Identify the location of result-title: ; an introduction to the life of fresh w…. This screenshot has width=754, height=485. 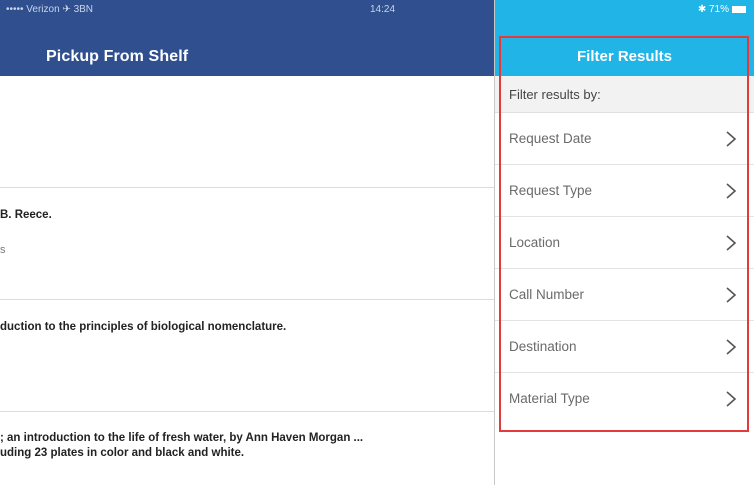
(182, 438).